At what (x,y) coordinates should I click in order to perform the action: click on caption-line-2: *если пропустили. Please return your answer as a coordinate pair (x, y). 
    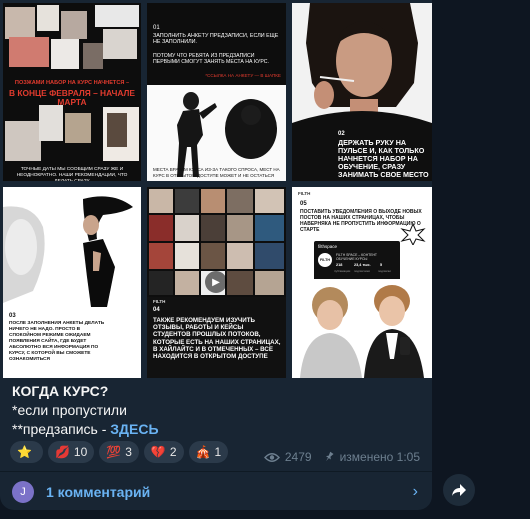
    Looking at the image, I should click on (69, 410).